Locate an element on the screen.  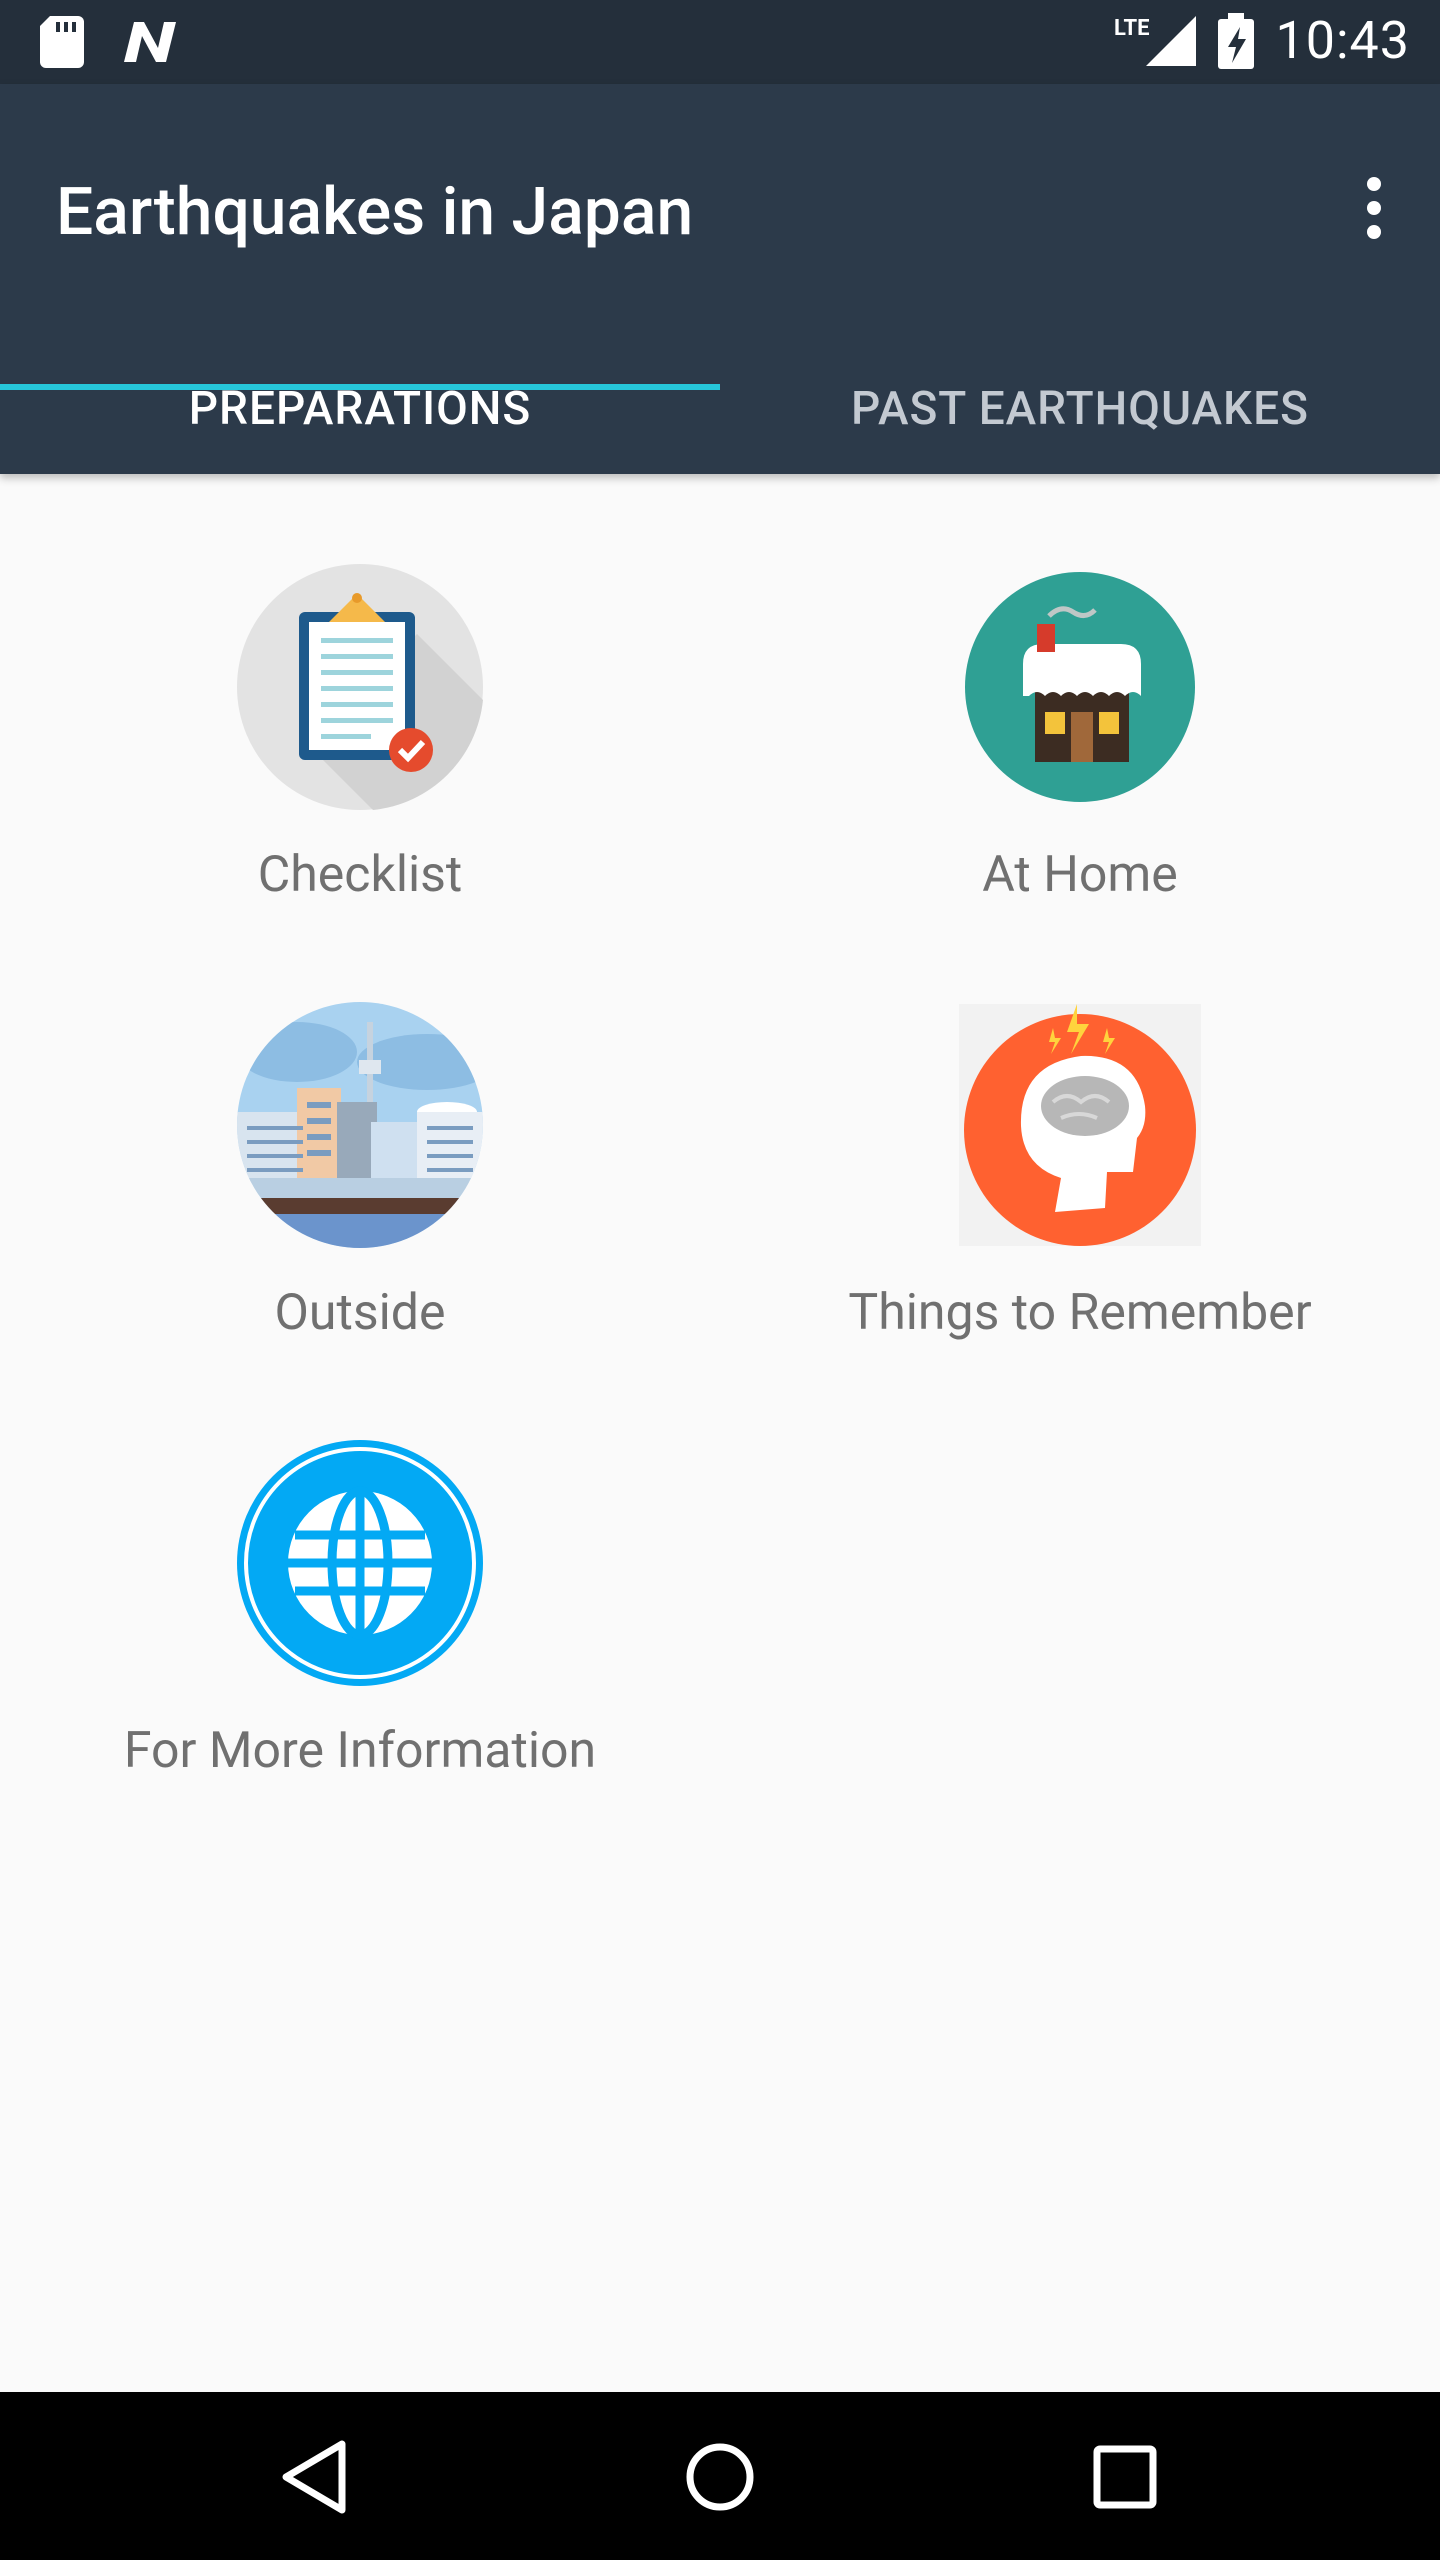
grid-item-checklist: Checklist is located at coordinates (360, 734).